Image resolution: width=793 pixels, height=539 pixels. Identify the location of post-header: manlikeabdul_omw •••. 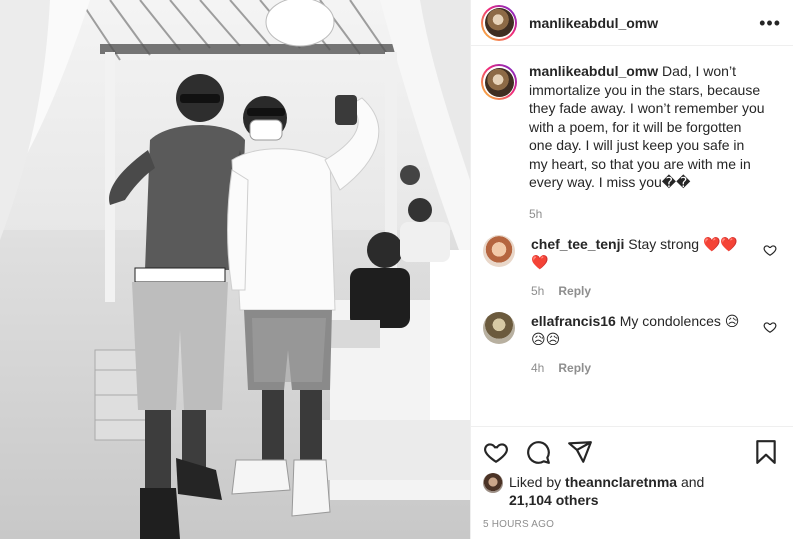
(632, 23).